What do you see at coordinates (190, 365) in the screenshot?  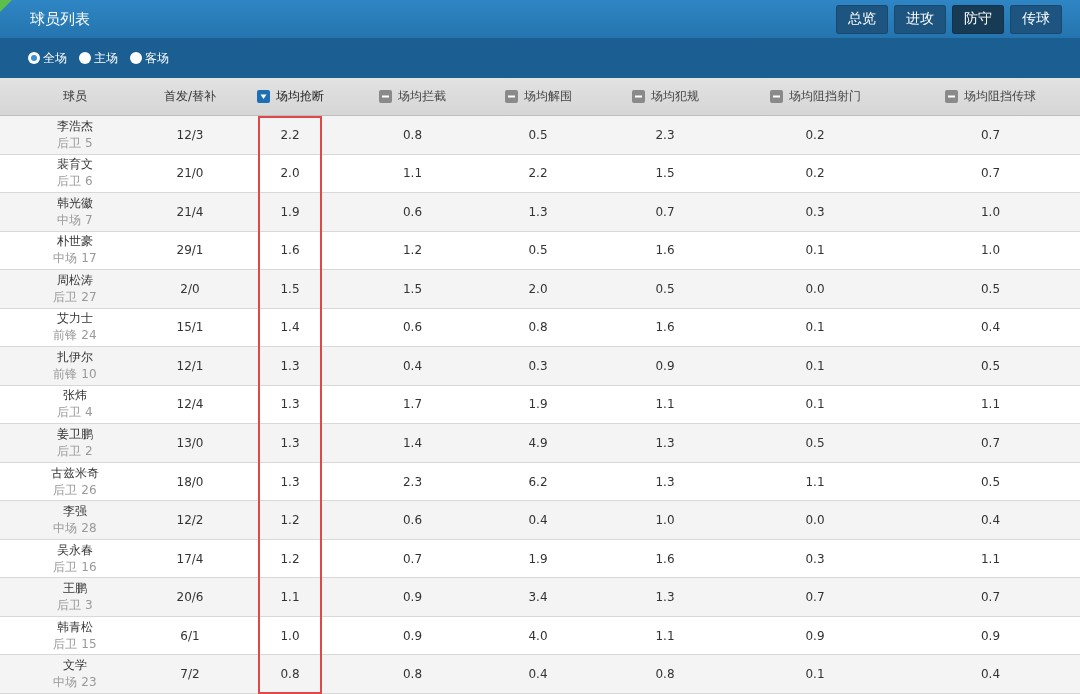 I see `table-cell: 12/1` at bounding box center [190, 365].